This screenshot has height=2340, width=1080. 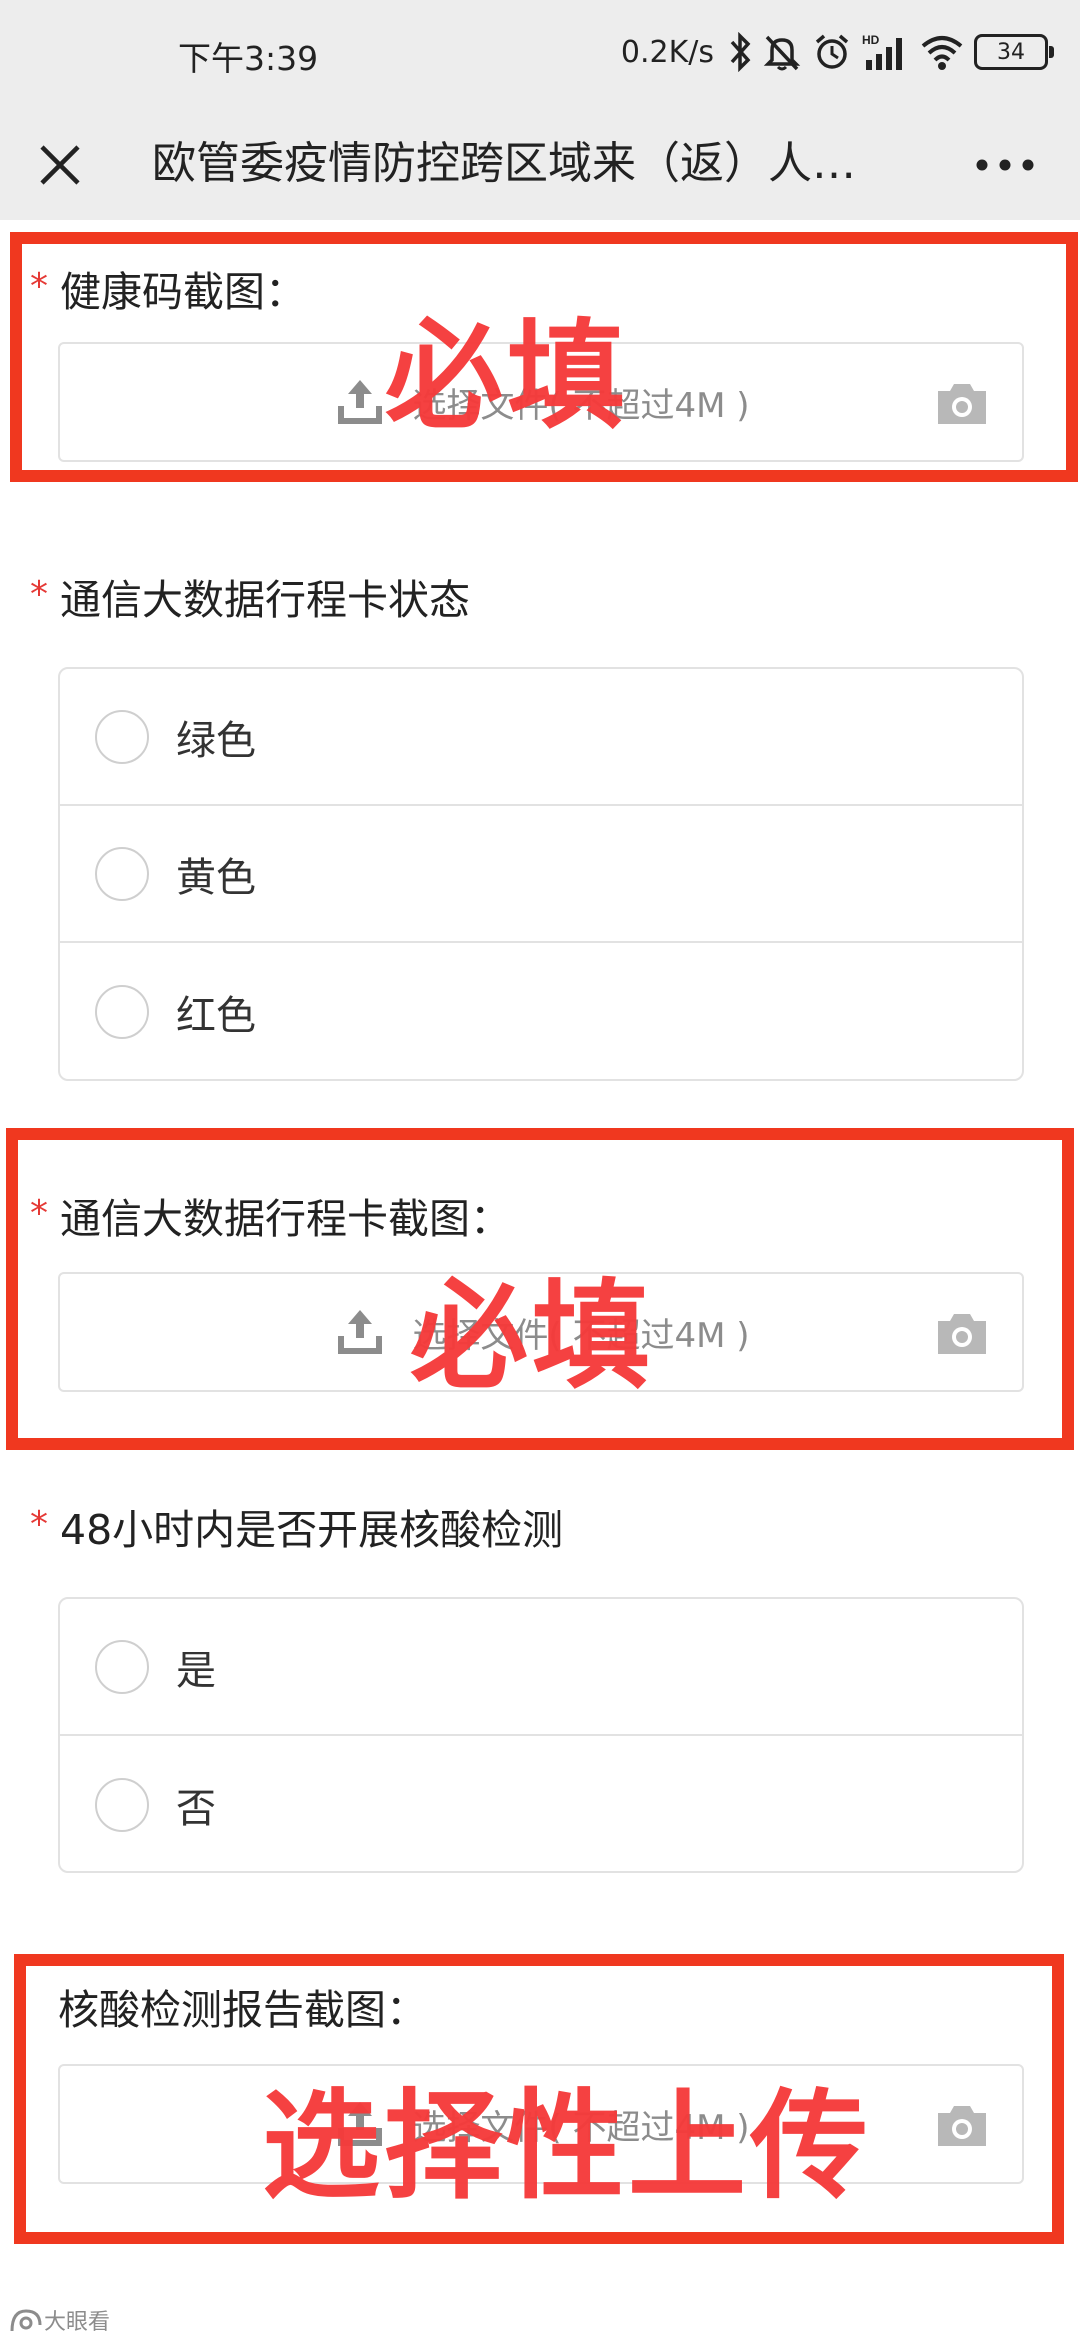 I want to click on nucleic-test-title-text: 48小时内是否开展核酸检测, so click(x=312, y=1530).